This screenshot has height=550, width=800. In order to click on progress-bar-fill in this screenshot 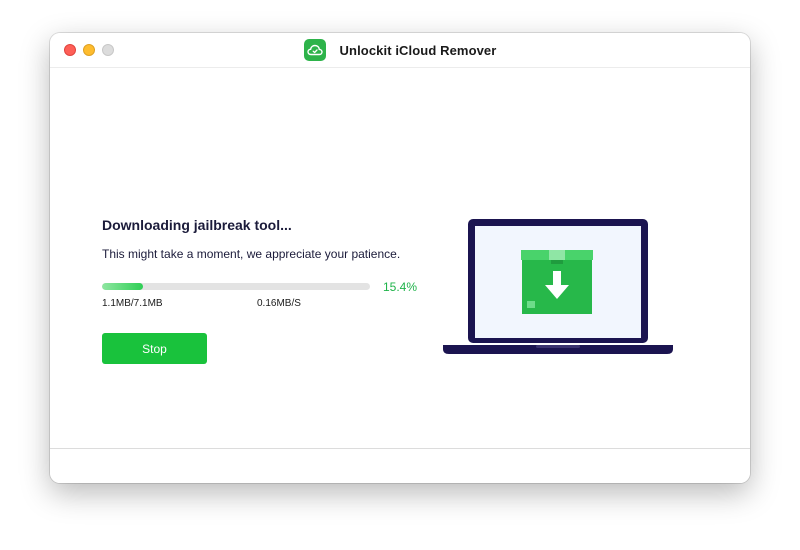, I will do `click(123, 286)`.